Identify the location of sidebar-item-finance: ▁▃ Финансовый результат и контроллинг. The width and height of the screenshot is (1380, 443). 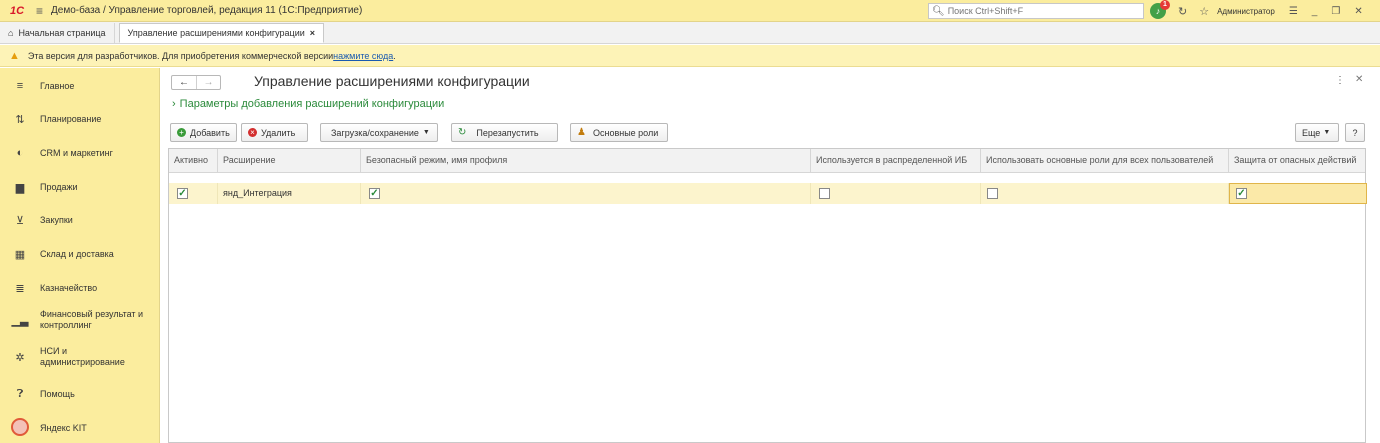
(80, 320).